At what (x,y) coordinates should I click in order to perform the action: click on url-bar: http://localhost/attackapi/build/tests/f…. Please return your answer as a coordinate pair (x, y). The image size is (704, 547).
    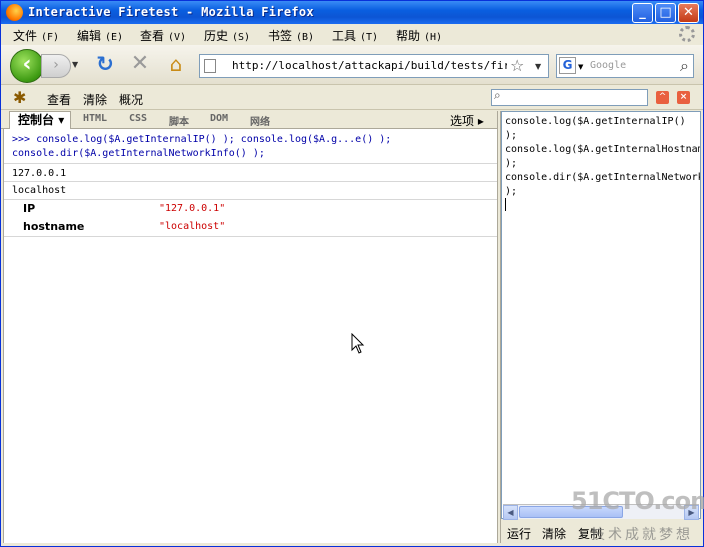
    Looking at the image, I should click on (374, 66).